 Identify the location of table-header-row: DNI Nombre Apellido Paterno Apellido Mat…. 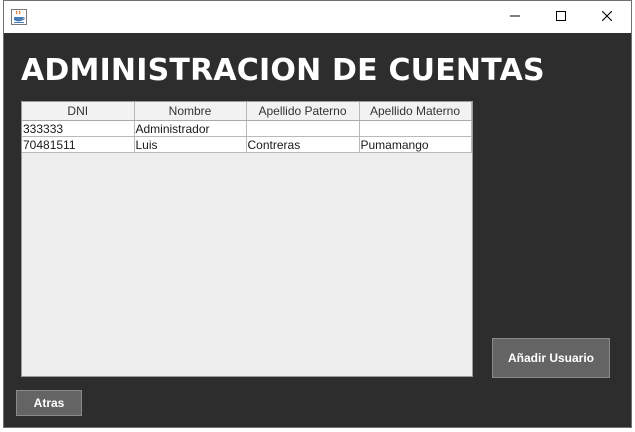
(247, 111).